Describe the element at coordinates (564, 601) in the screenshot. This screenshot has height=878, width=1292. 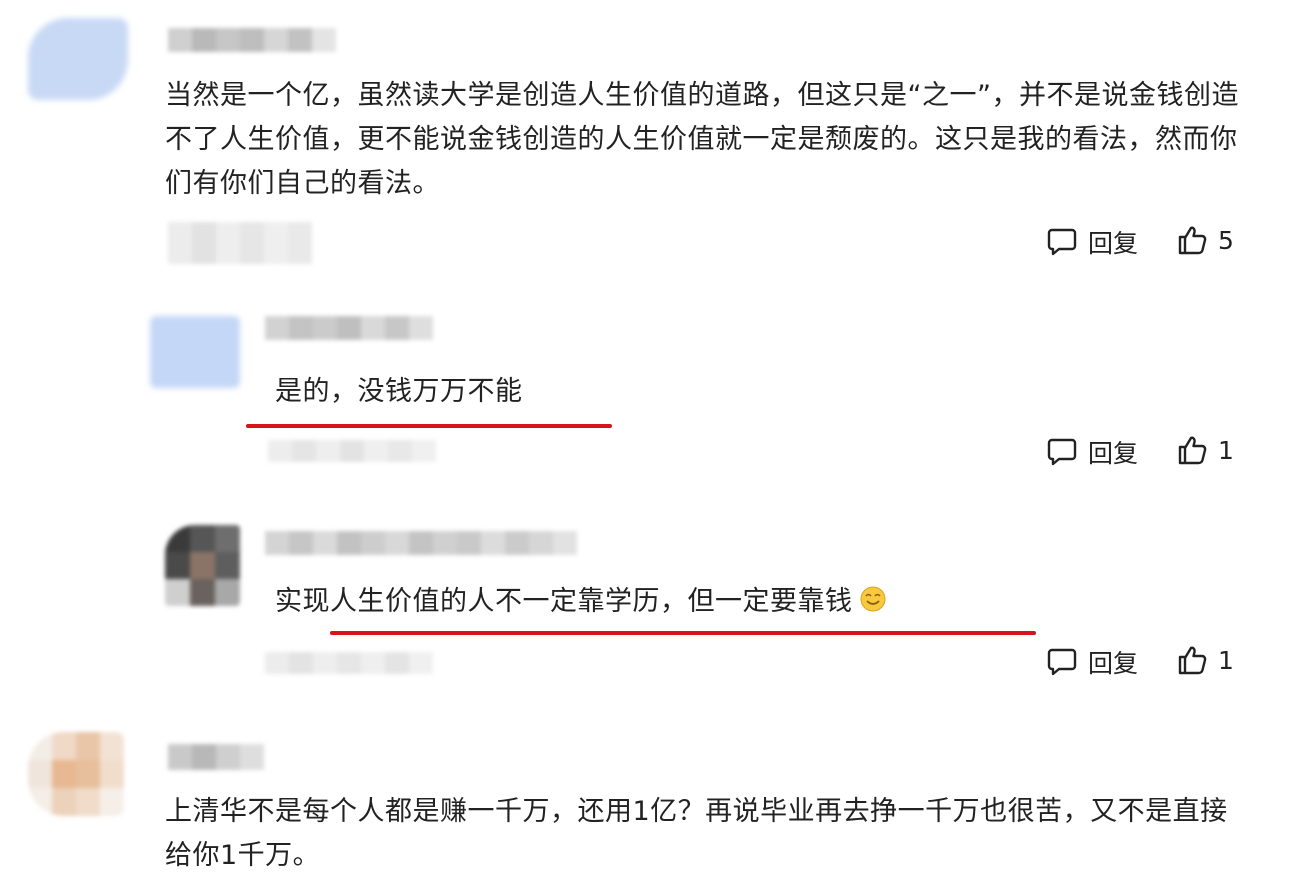
I see `comment-text-content: 实现人生价值的人不一定靠学历，但一定要靠钱` at that location.